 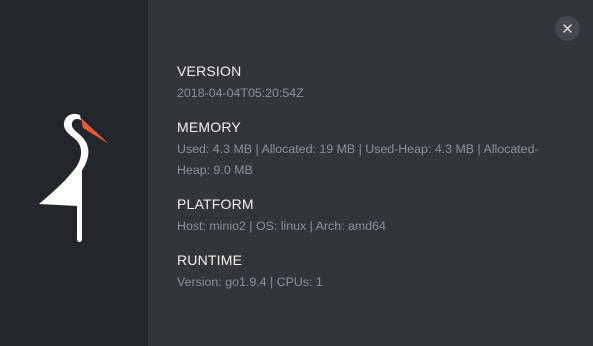 I want to click on version-title: VERSION, so click(x=209, y=71).